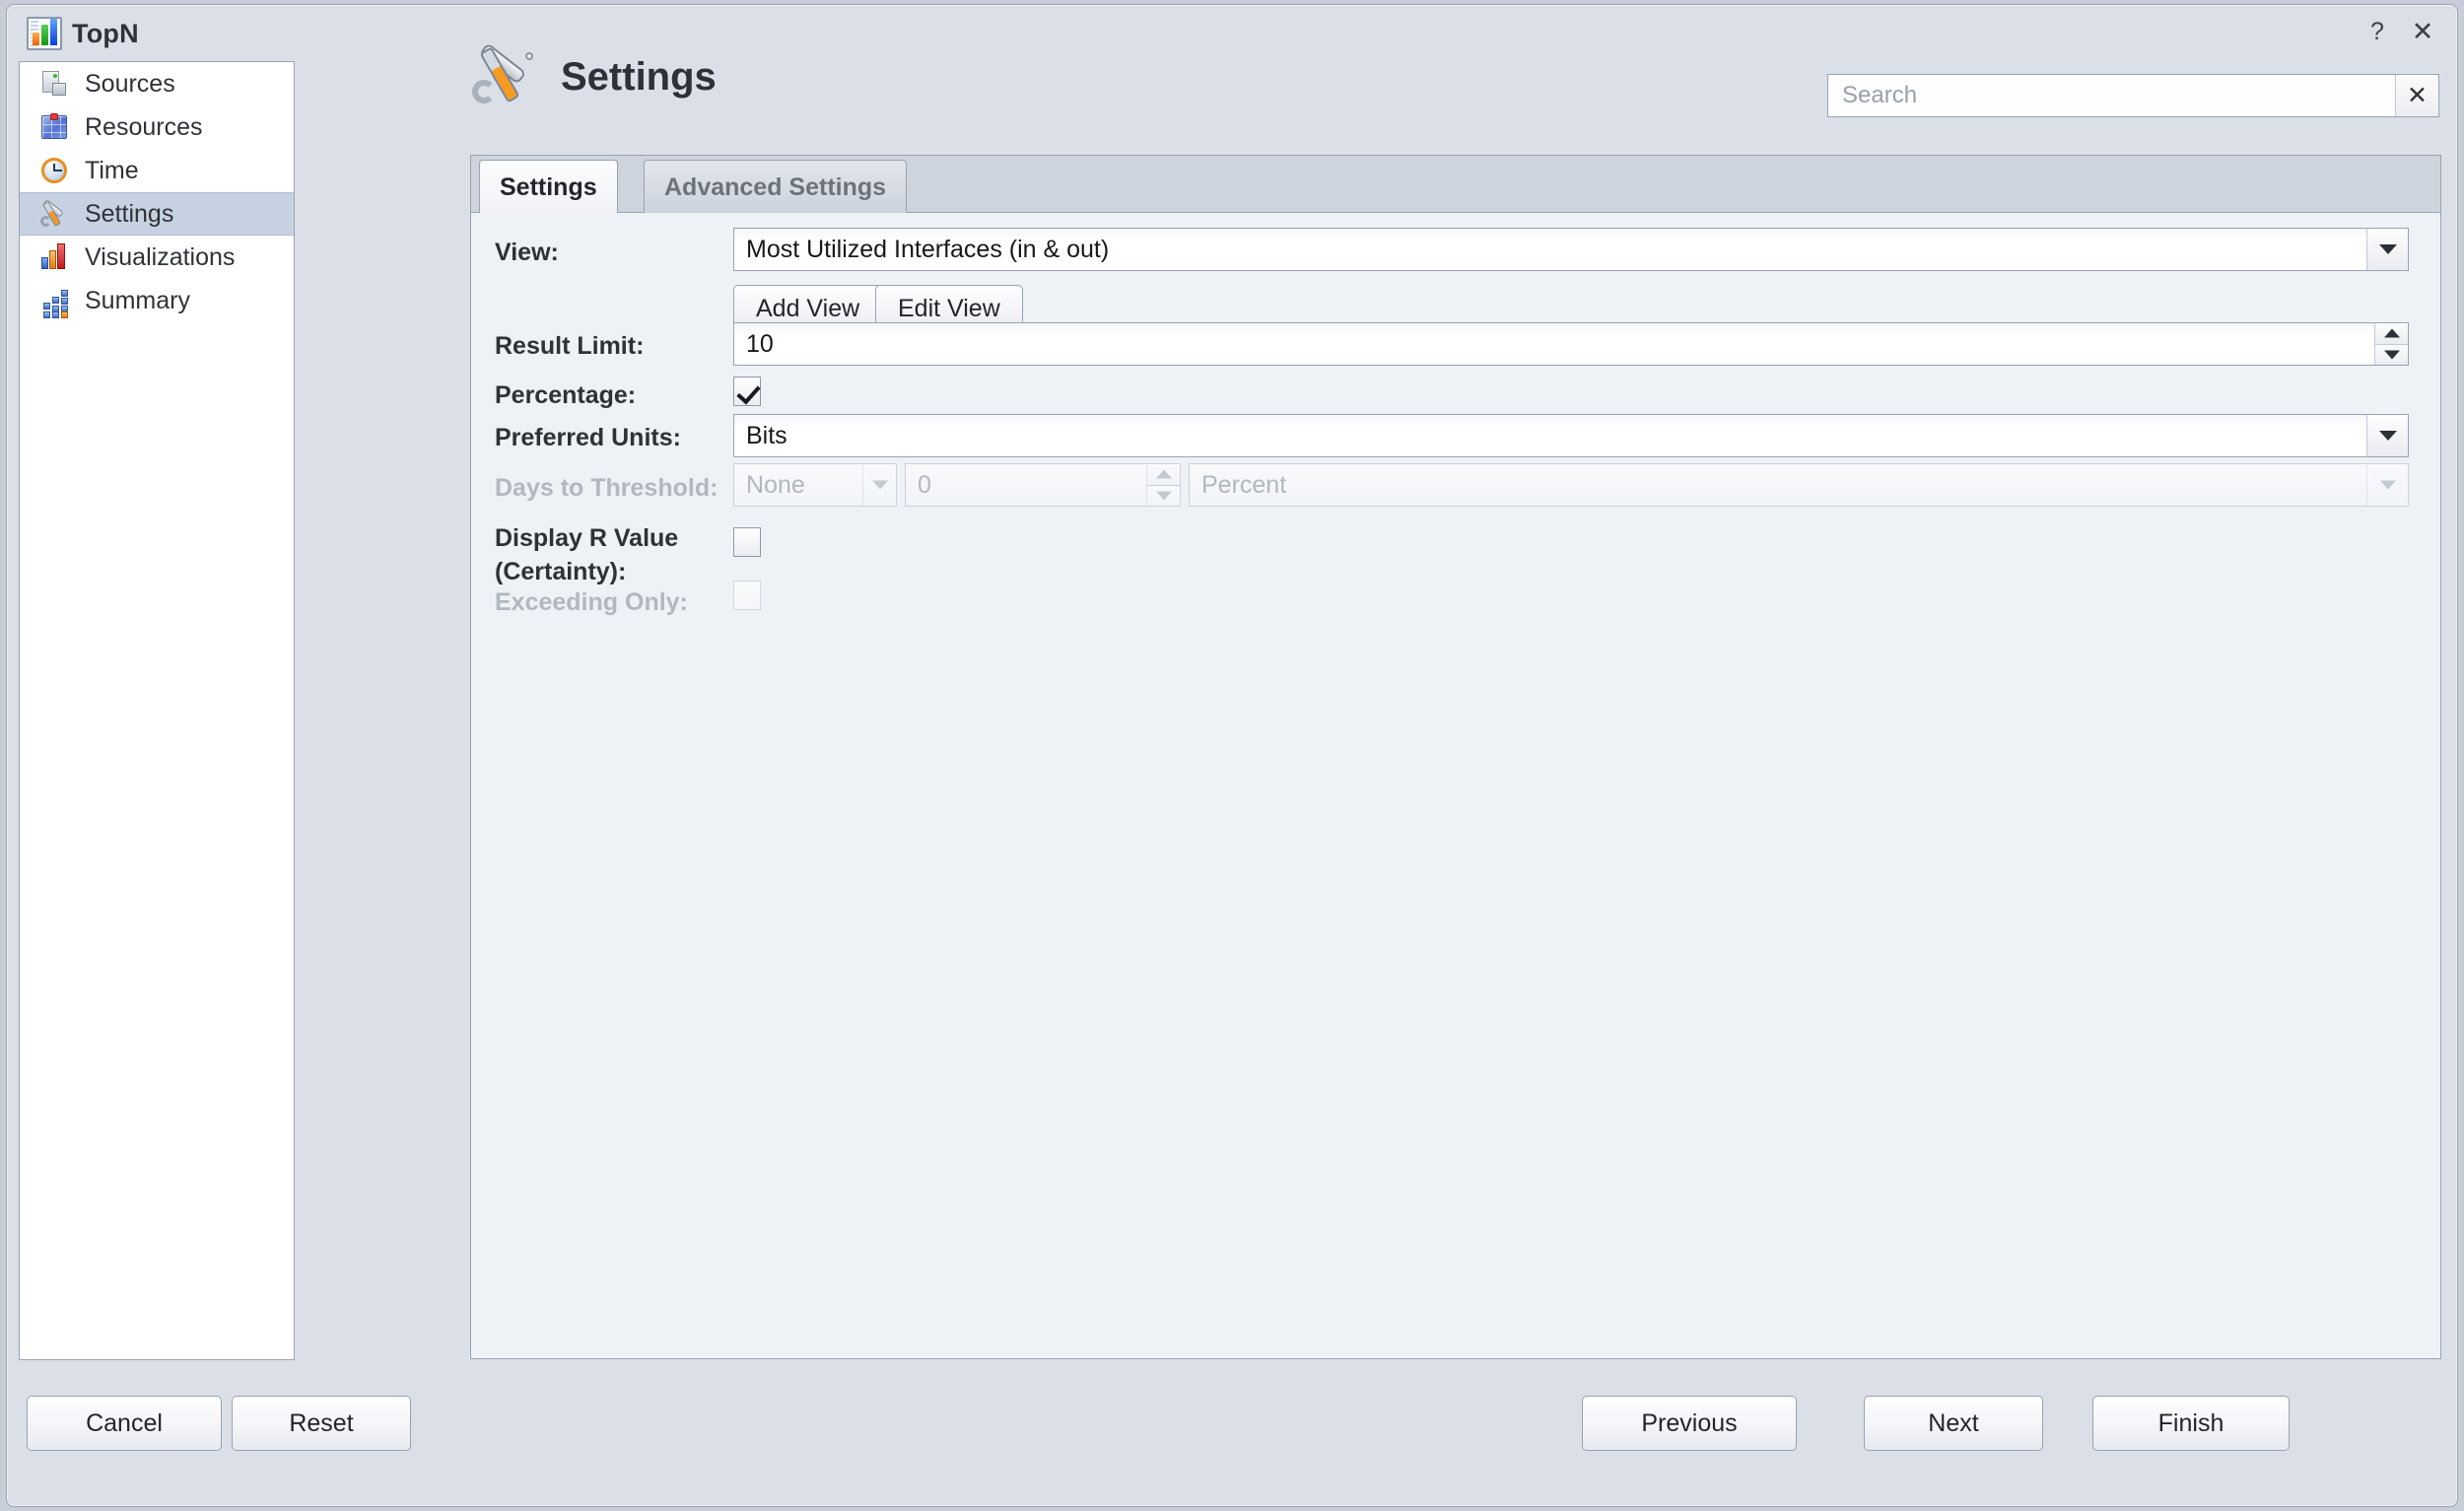 The image size is (2464, 1511). Describe the element at coordinates (54, 170) in the screenshot. I see `clock-icon` at that location.